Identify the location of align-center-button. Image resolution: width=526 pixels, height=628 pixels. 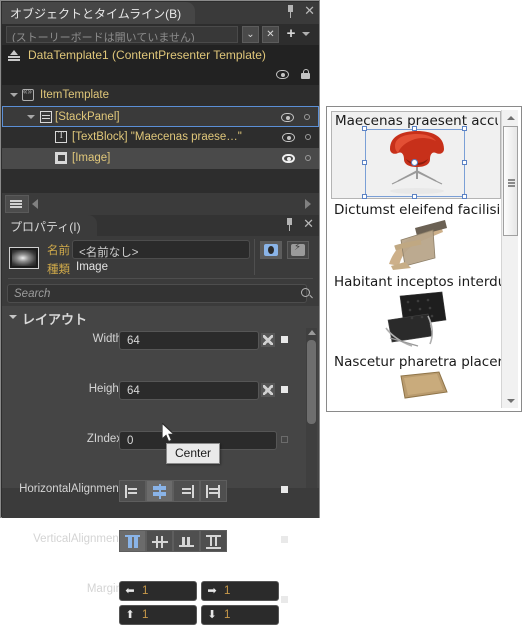
(159, 491).